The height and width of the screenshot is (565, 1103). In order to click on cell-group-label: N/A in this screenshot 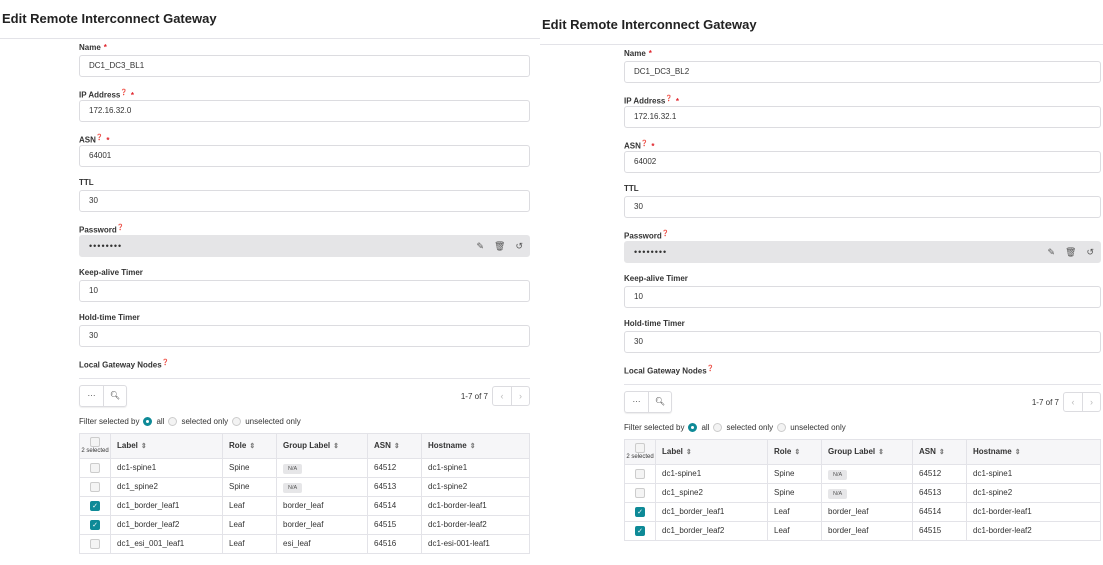, I will do `click(867, 493)`.